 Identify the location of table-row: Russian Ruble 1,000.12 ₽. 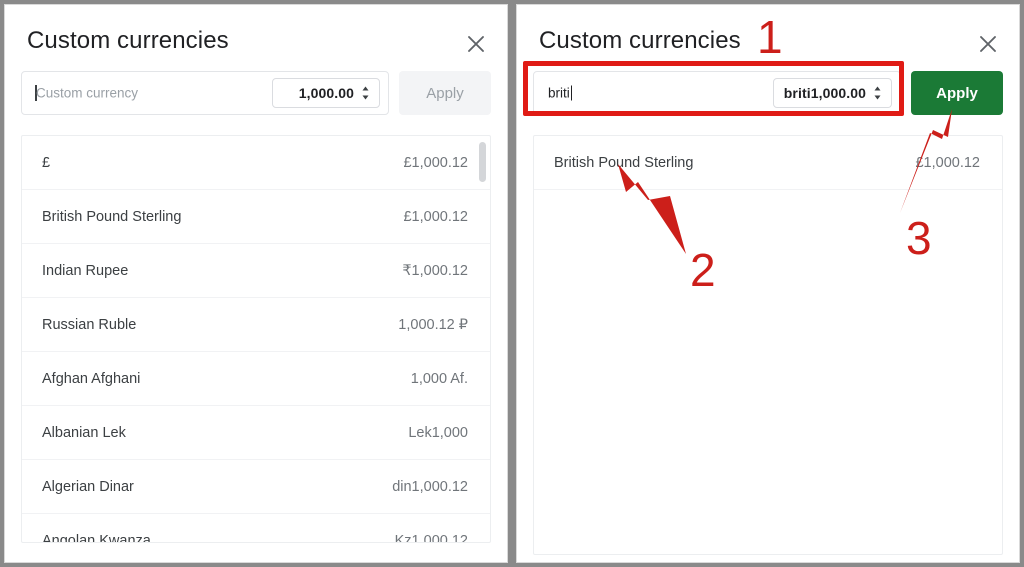
(256, 325).